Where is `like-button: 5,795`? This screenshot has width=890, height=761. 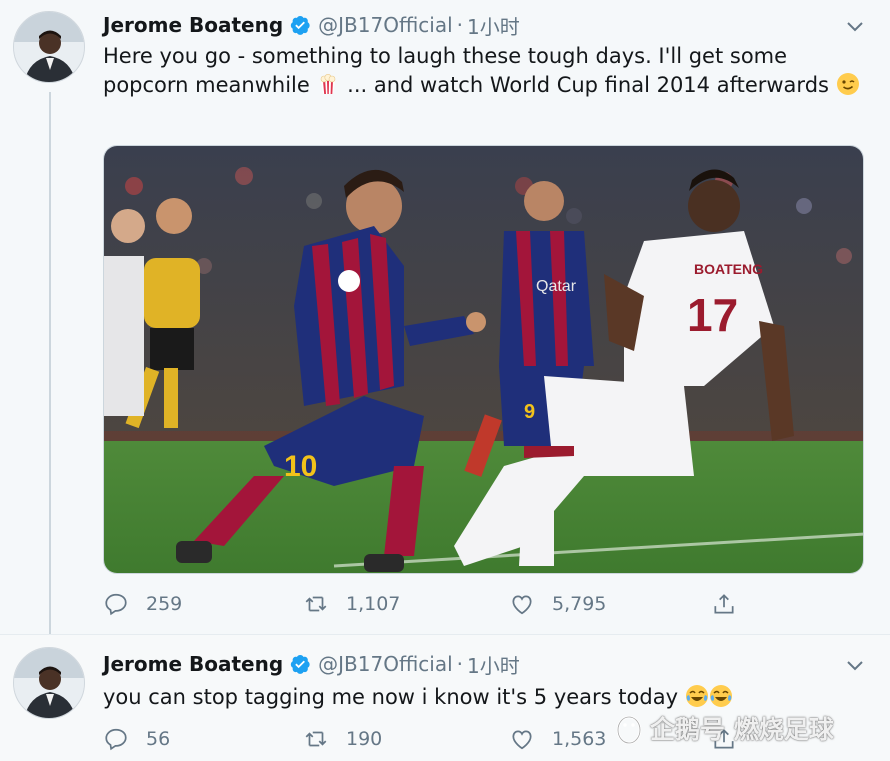
like-button: 5,795 is located at coordinates (557, 604).